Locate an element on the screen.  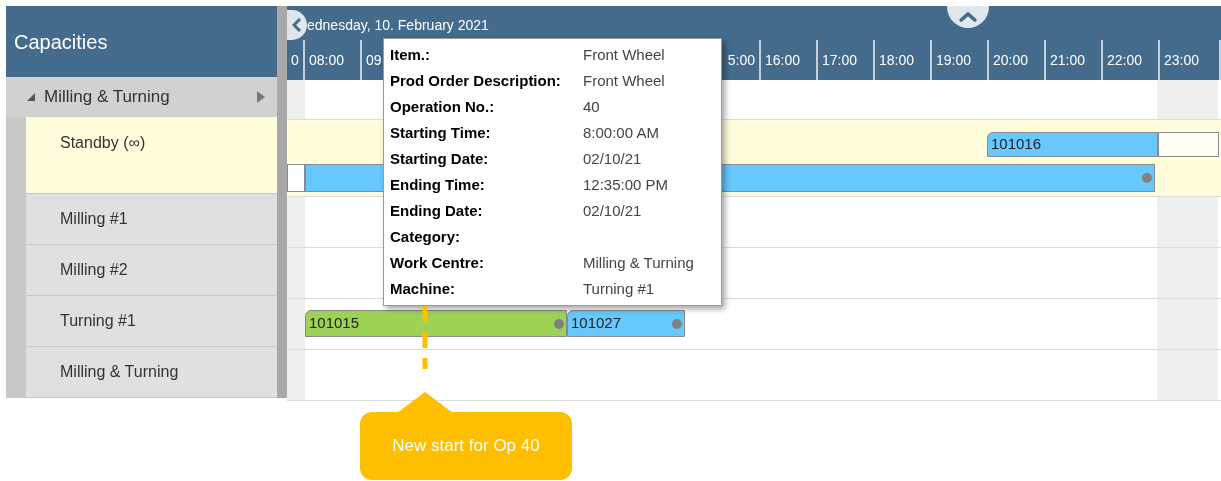
field-label: Work Centre: is located at coordinates (437, 262).